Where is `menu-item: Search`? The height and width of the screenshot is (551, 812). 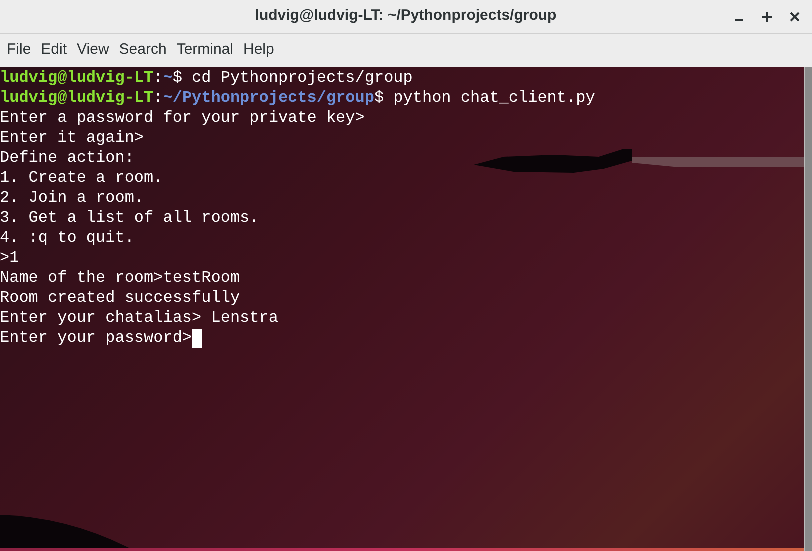 menu-item: Search is located at coordinates (143, 50).